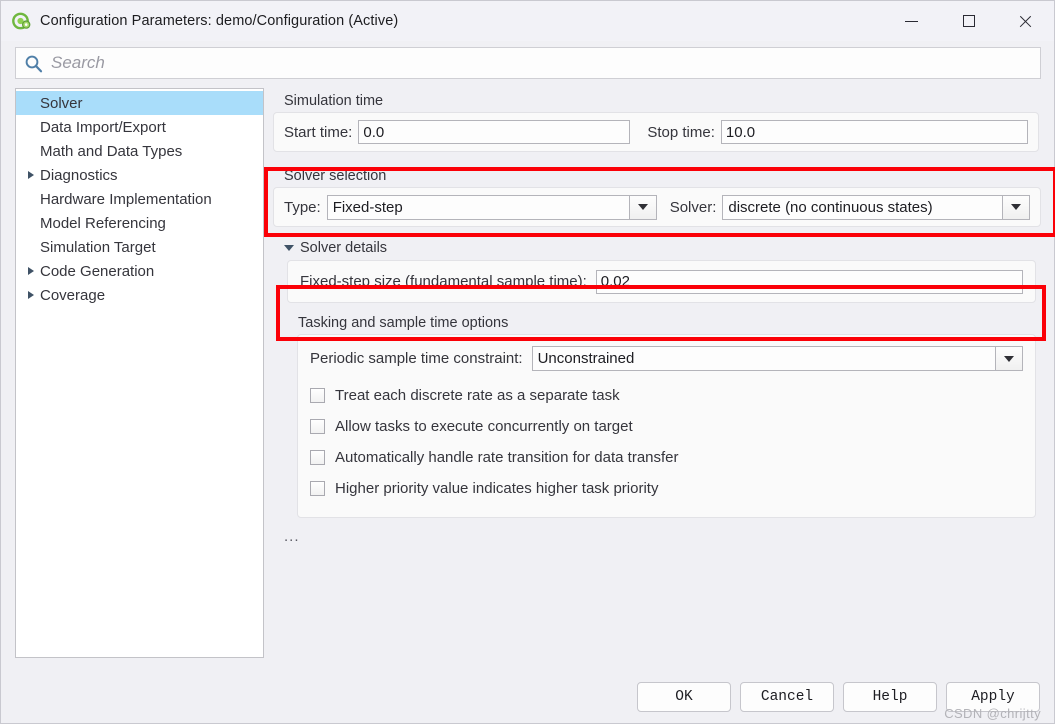 The width and height of the screenshot is (1055, 724). I want to click on sidebar-item-label: Simulation Target, so click(98, 247).